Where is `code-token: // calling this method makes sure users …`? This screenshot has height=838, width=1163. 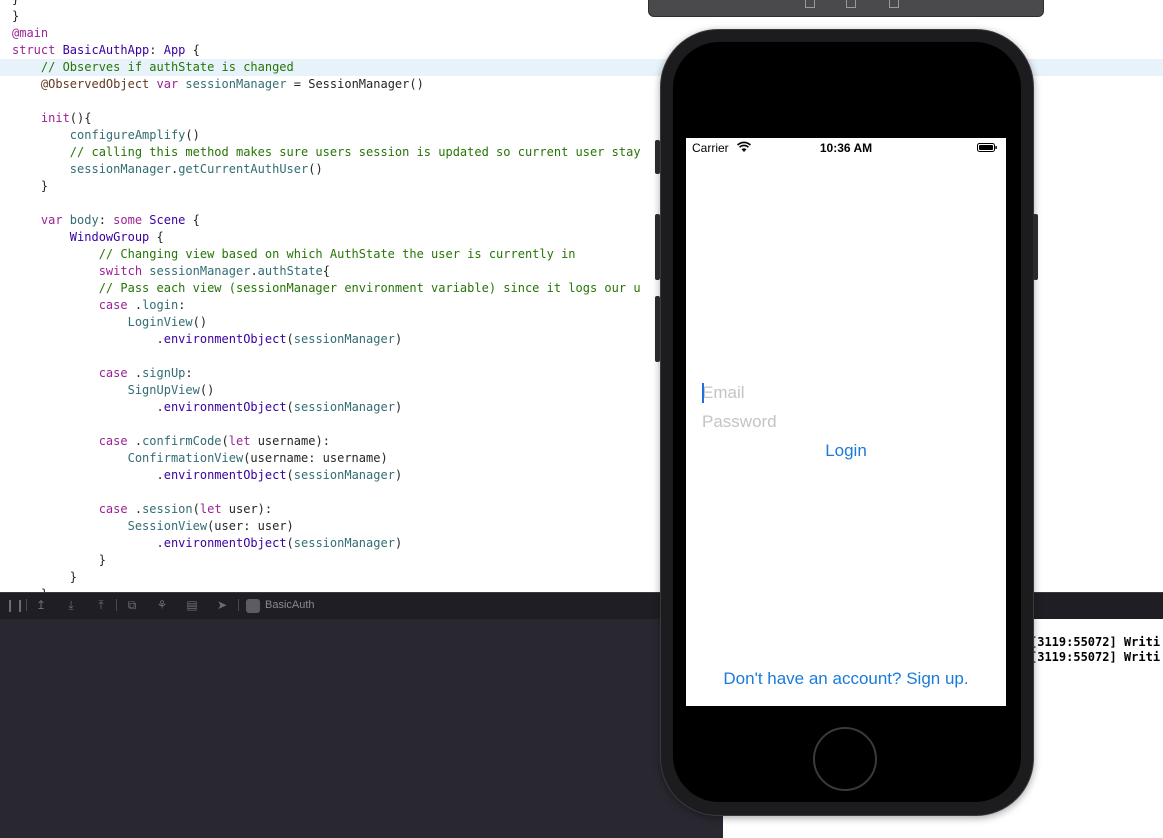 code-token: // calling this method makes sure users … is located at coordinates (326, 152).